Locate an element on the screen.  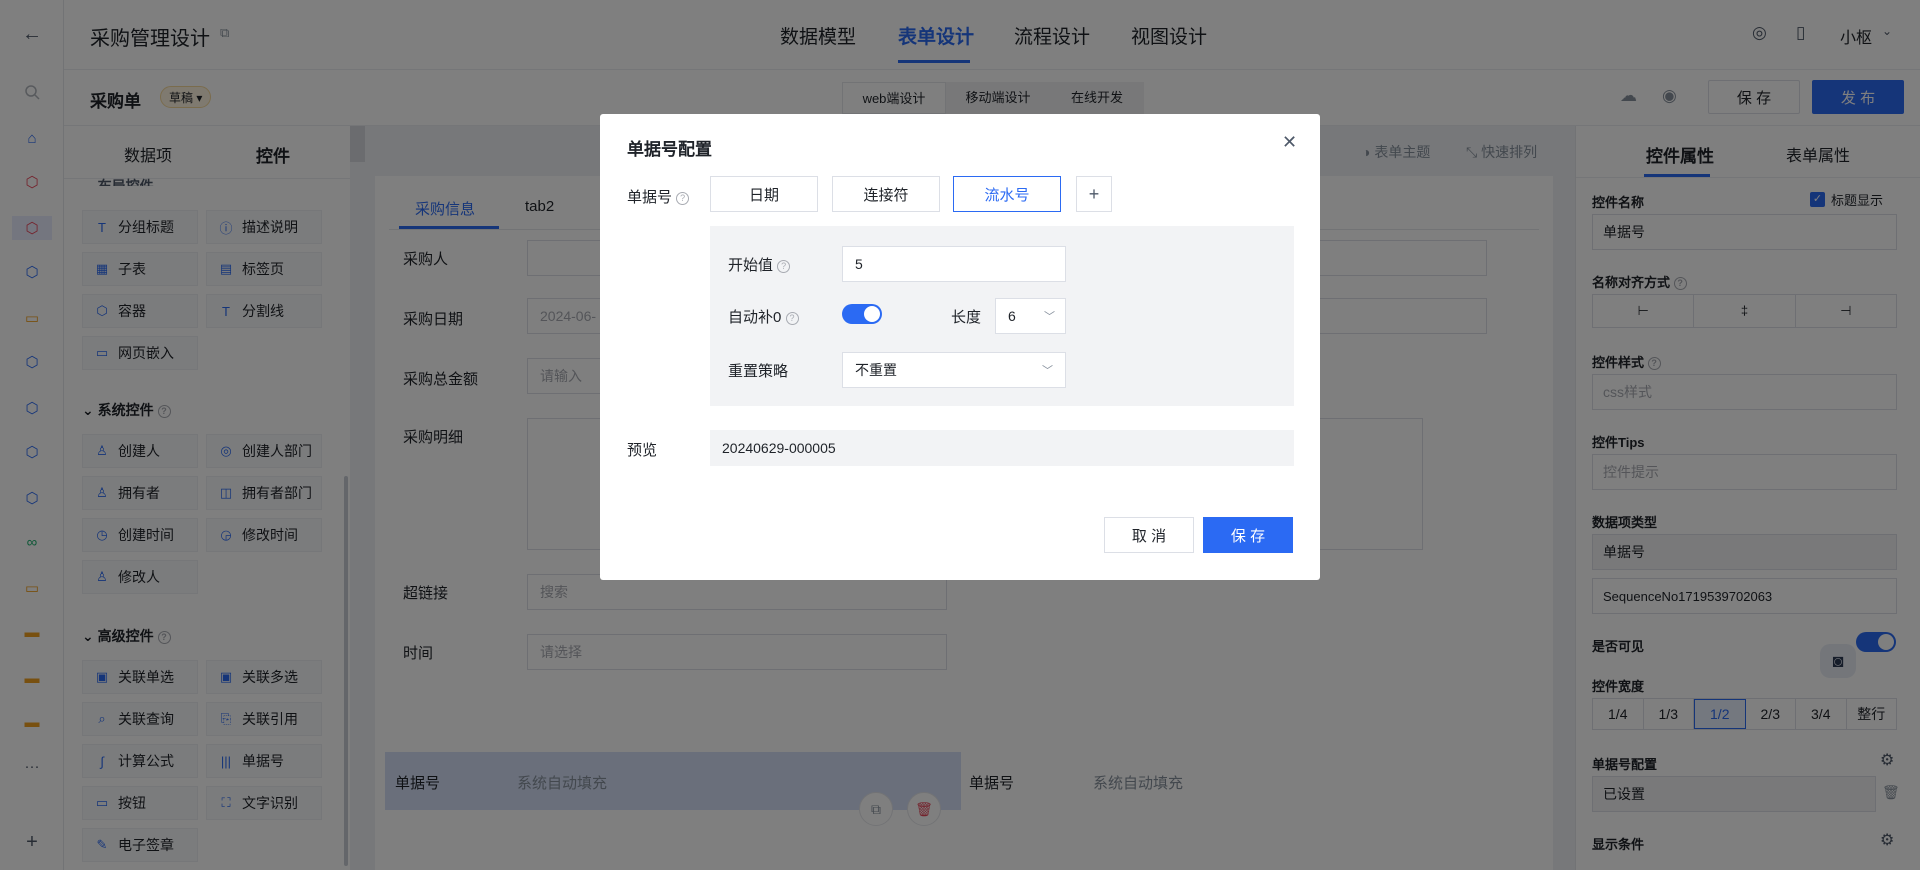
autopad-toggle is located at coordinates (862, 314).